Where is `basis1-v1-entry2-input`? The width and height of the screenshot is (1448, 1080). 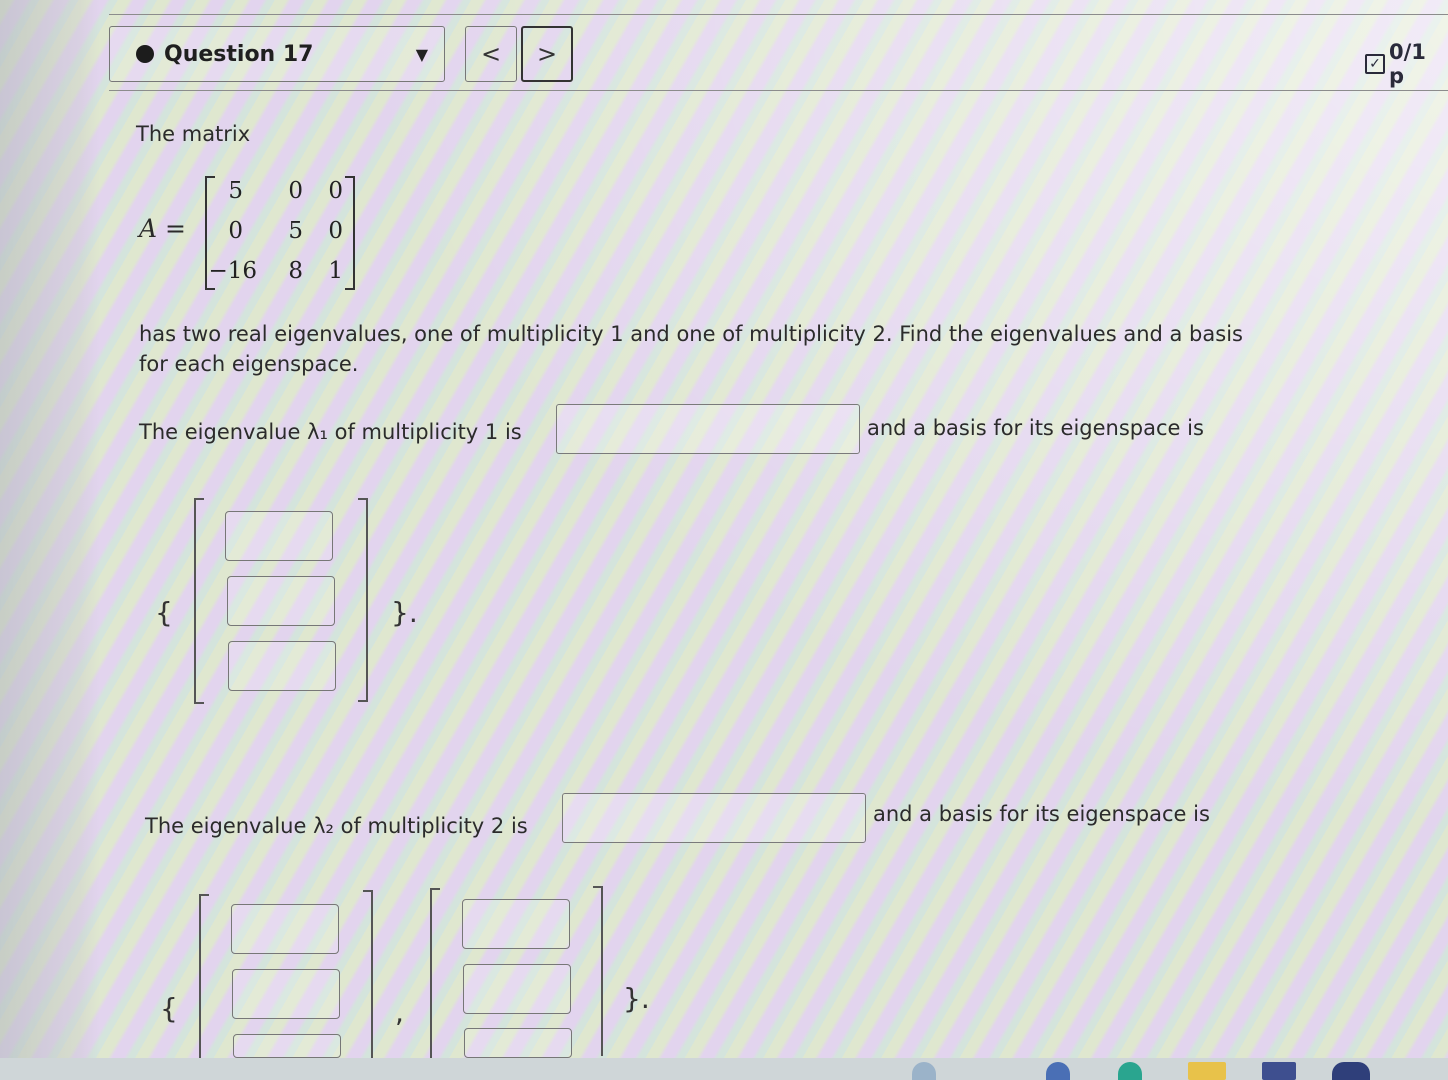 basis1-v1-entry2-input is located at coordinates (281, 601).